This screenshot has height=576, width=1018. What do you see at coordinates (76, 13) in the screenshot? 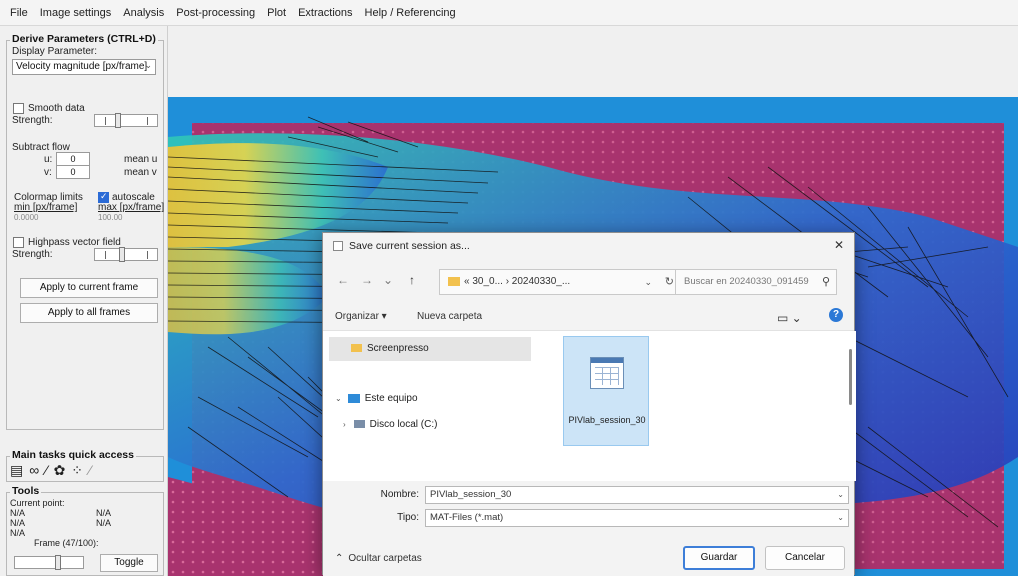
I see `menu-image-settings: Image settings` at bounding box center [76, 13].